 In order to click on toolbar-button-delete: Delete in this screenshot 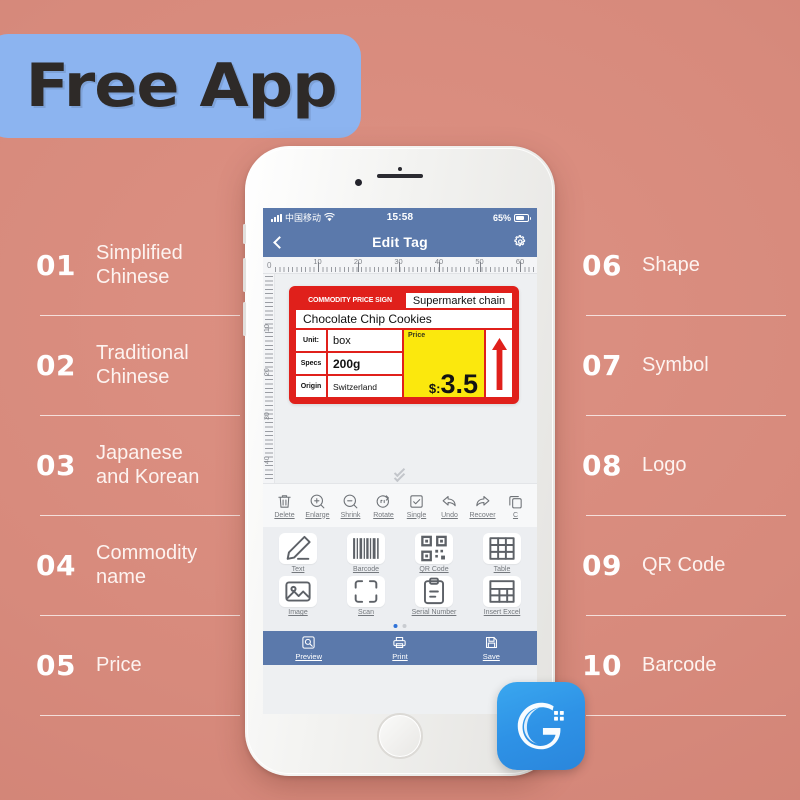, I will do `click(284, 506)`.